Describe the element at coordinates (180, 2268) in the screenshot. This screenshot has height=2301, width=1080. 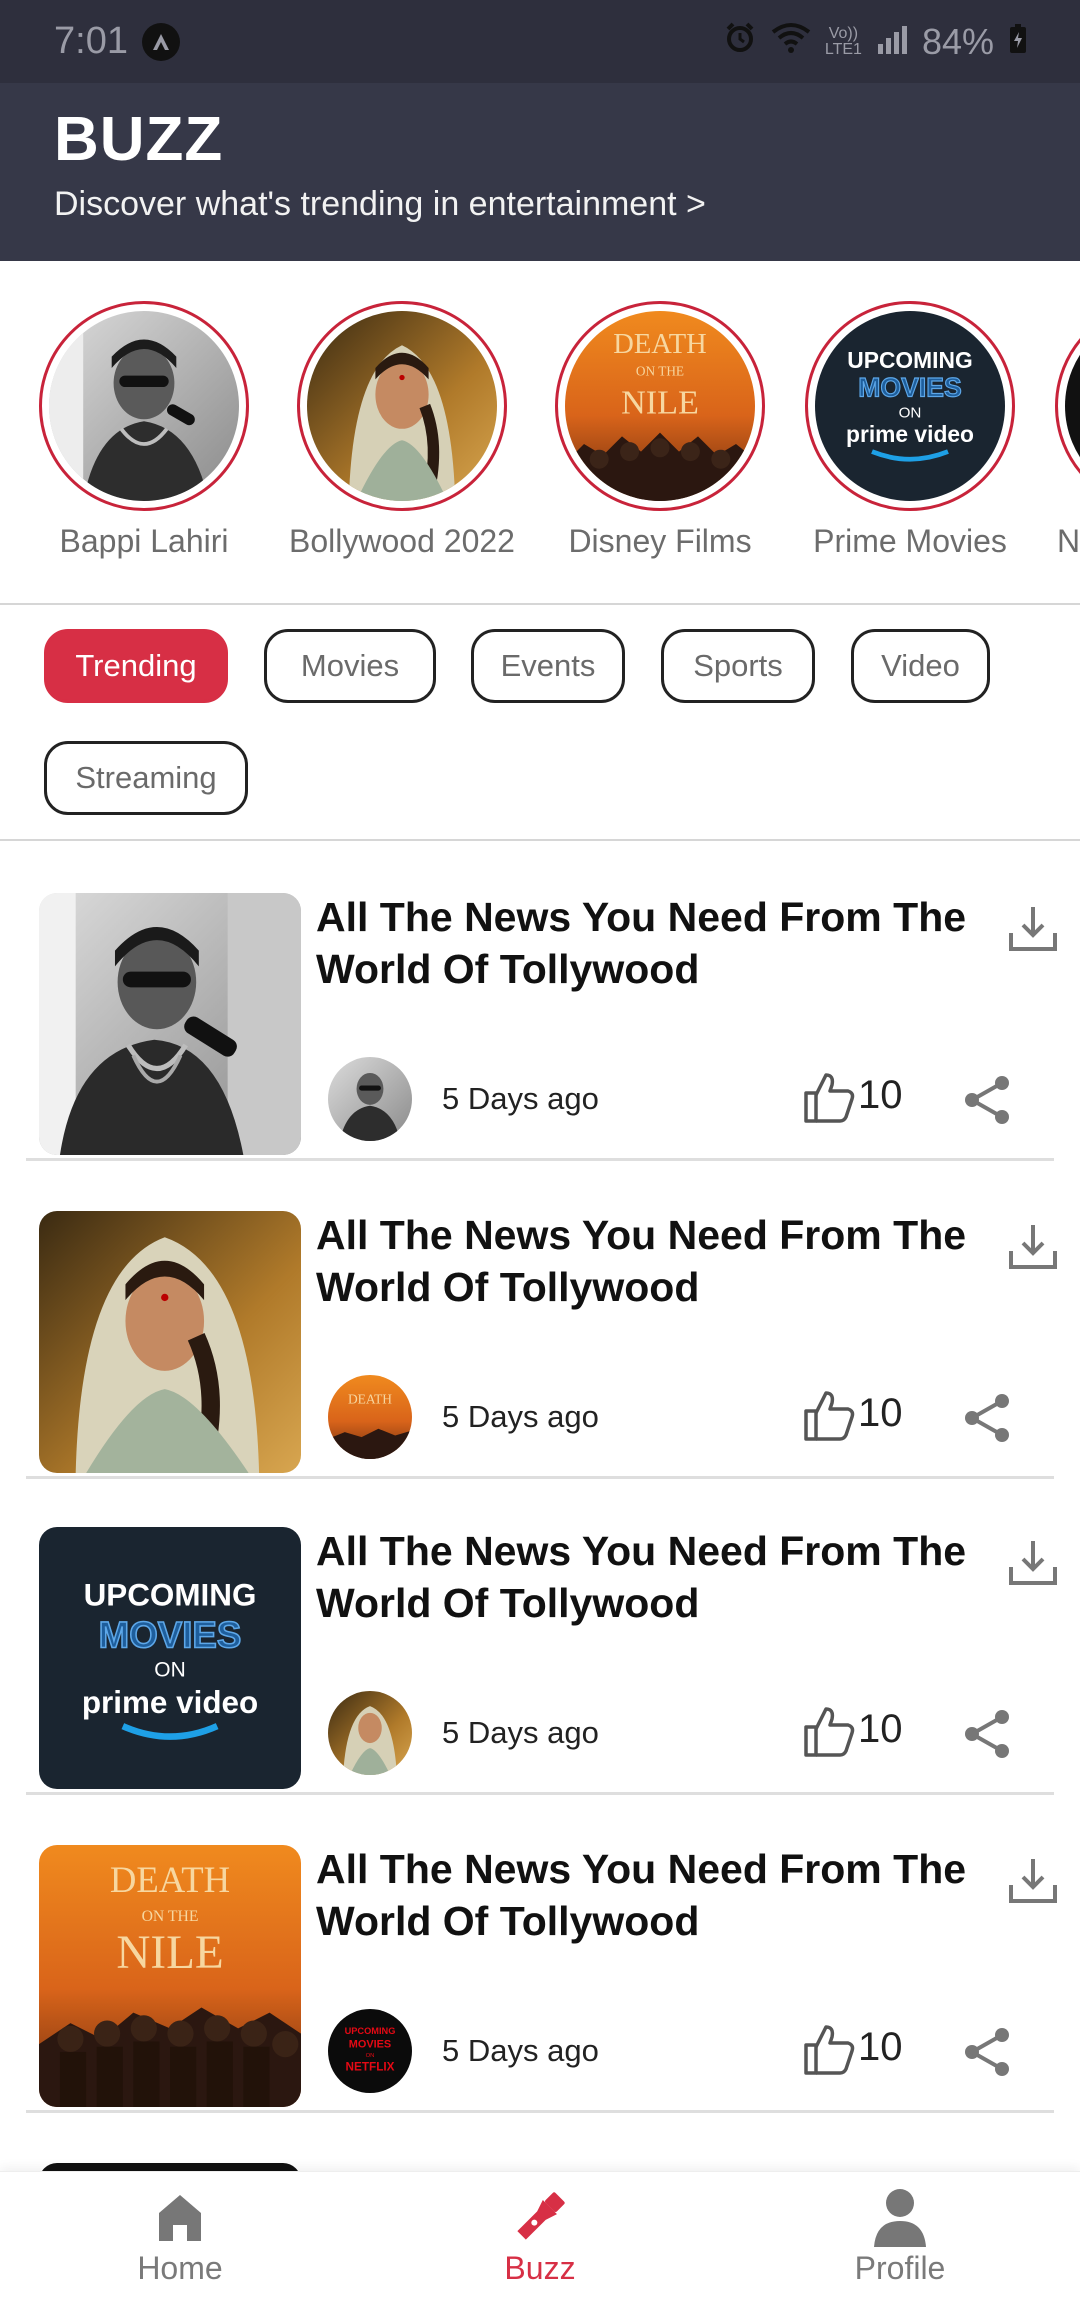
I see `nav-home-label: Home` at that location.